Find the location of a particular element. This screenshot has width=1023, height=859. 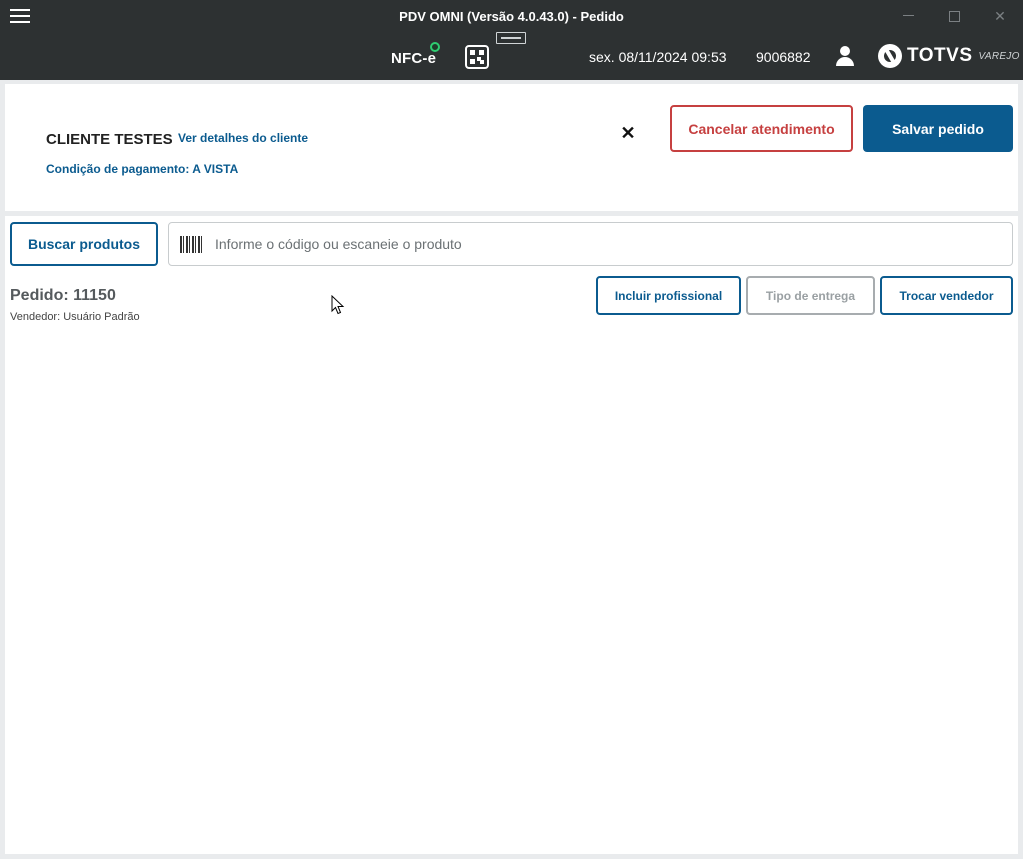

order-number: Pedido: 11150 is located at coordinates (63, 295).